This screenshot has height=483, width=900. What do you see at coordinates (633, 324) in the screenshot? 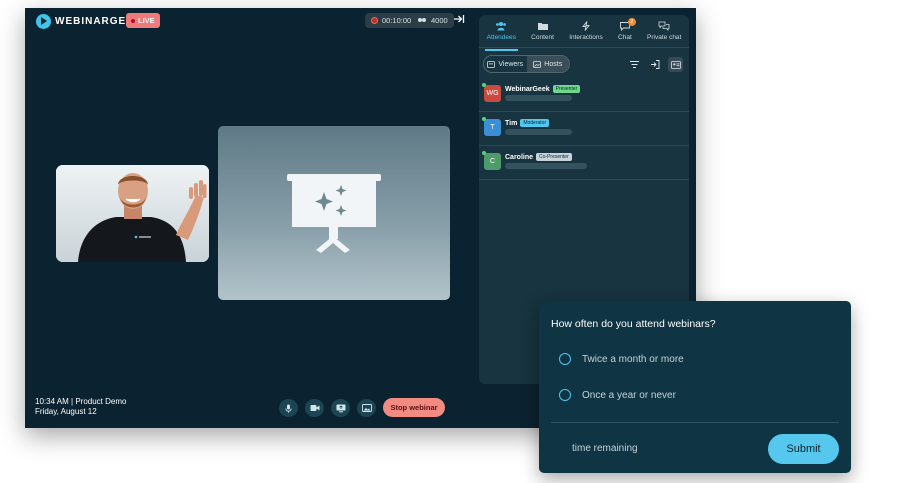
I see `poll-question: How often do you attend webinars?` at bounding box center [633, 324].